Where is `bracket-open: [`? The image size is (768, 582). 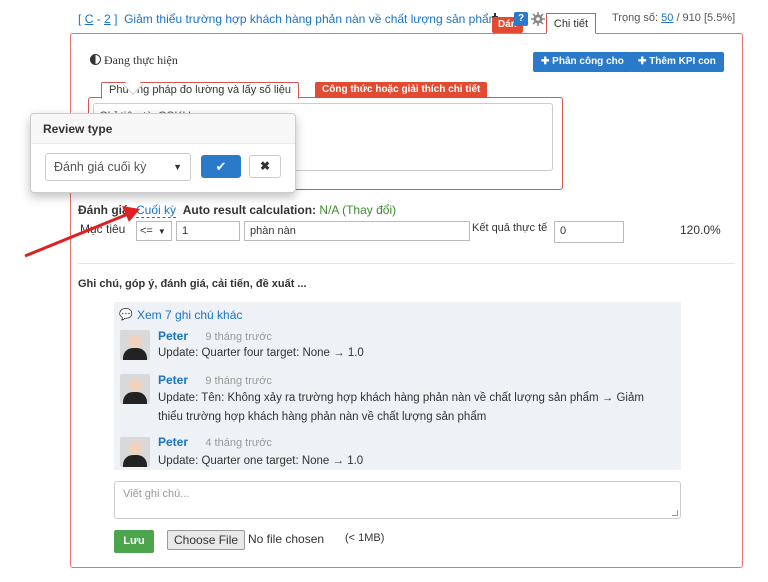 bracket-open: [ is located at coordinates (80, 19).